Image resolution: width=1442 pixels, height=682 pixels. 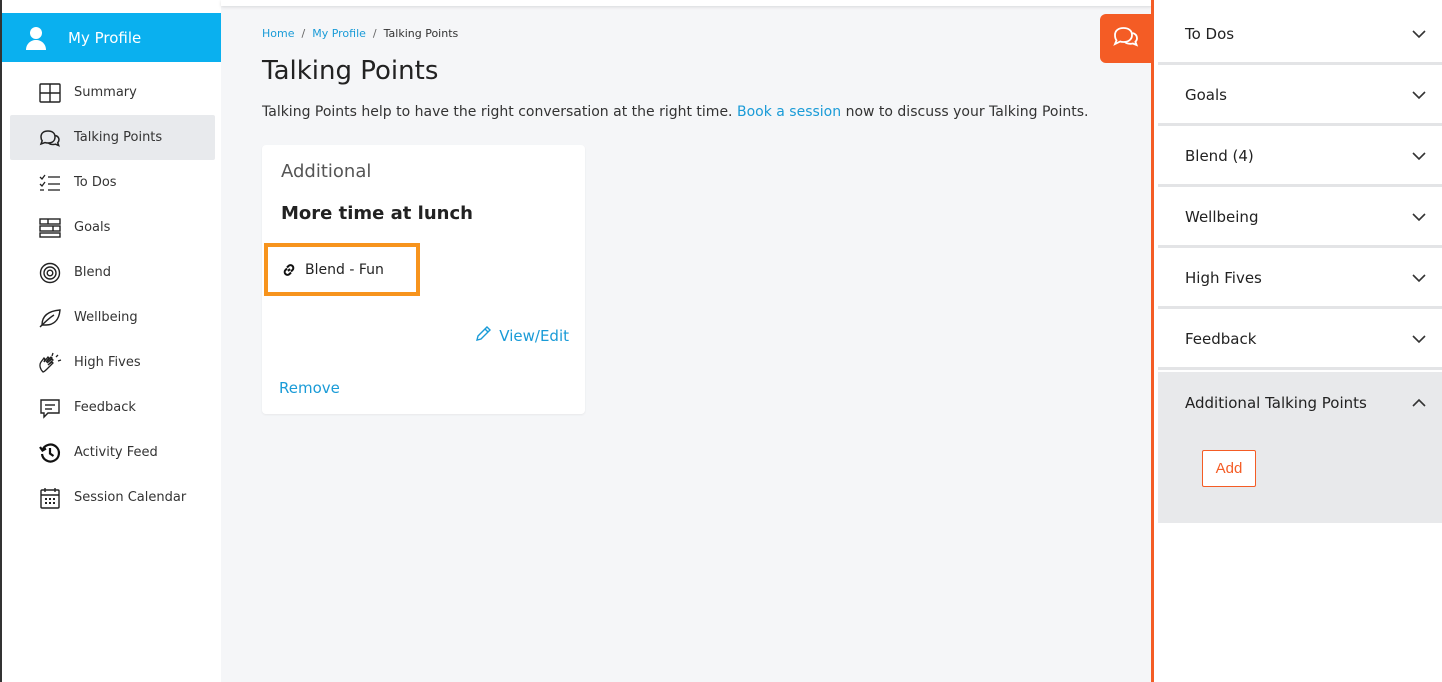 What do you see at coordinates (130, 497) in the screenshot?
I see `sidebar-item-label: Session Calendar` at bounding box center [130, 497].